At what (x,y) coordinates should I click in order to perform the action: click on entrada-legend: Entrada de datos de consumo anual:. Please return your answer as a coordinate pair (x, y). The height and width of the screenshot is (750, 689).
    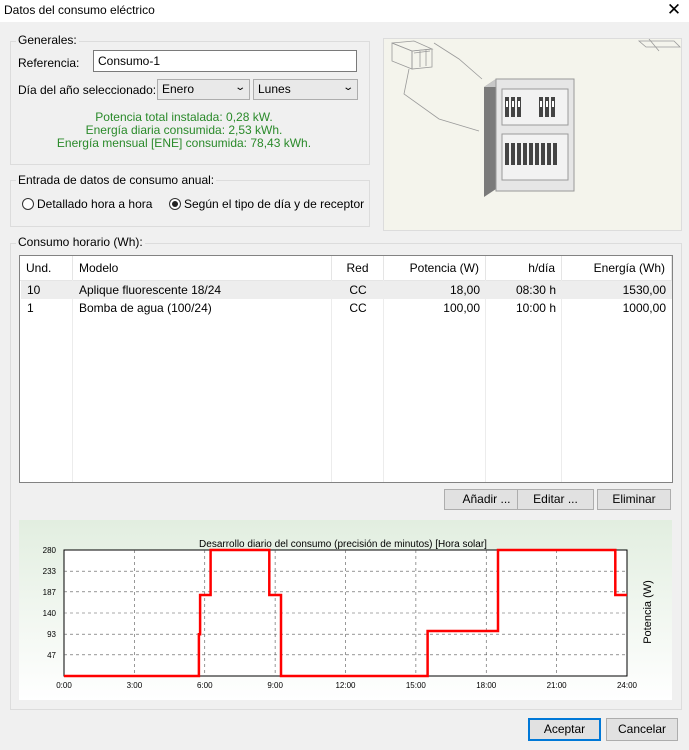
    Looking at the image, I should click on (116, 180).